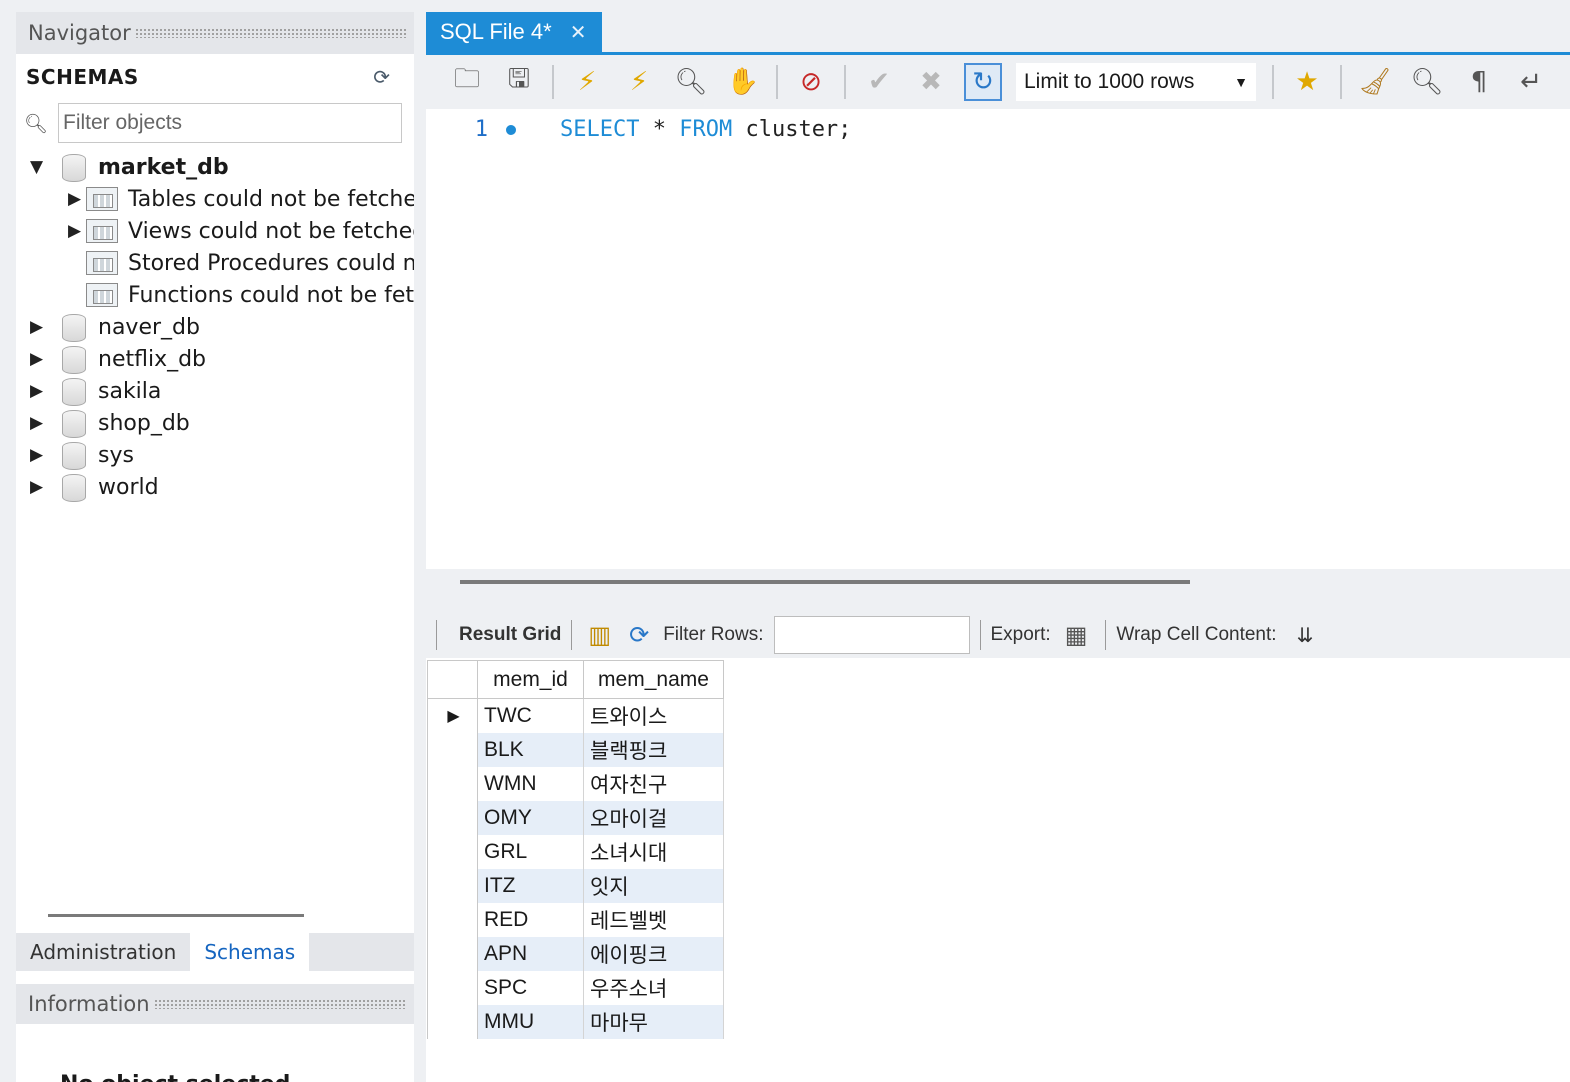 Image resolution: width=1570 pixels, height=1082 pixels. What do you see at coordinates (530, 953) in the screenshot?
I see `cell-mem-id: APN` at bounding box center [530, 953].